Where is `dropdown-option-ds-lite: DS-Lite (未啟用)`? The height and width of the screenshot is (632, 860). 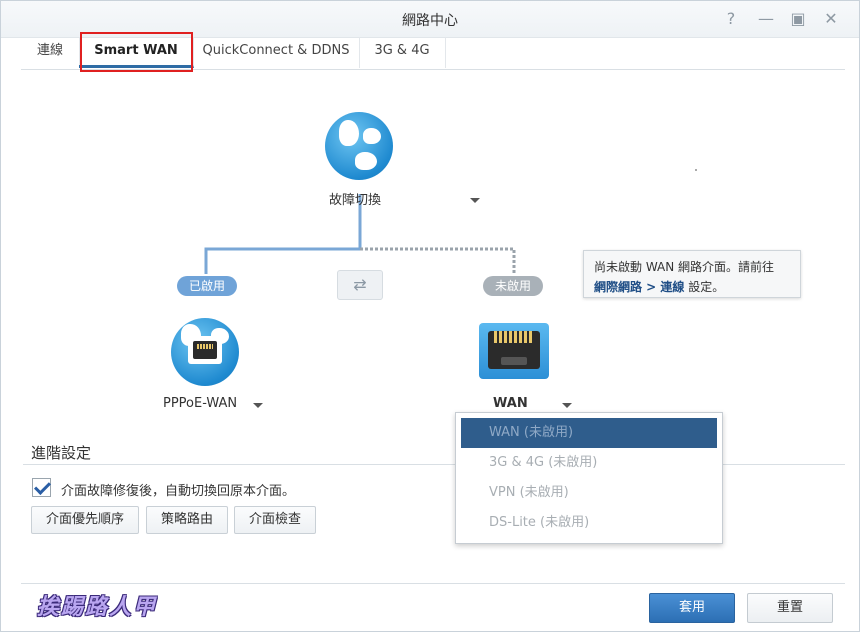
dropdown-option-ds-lite: DS-Lite (未啟用) is located at coordinates (589, 523).